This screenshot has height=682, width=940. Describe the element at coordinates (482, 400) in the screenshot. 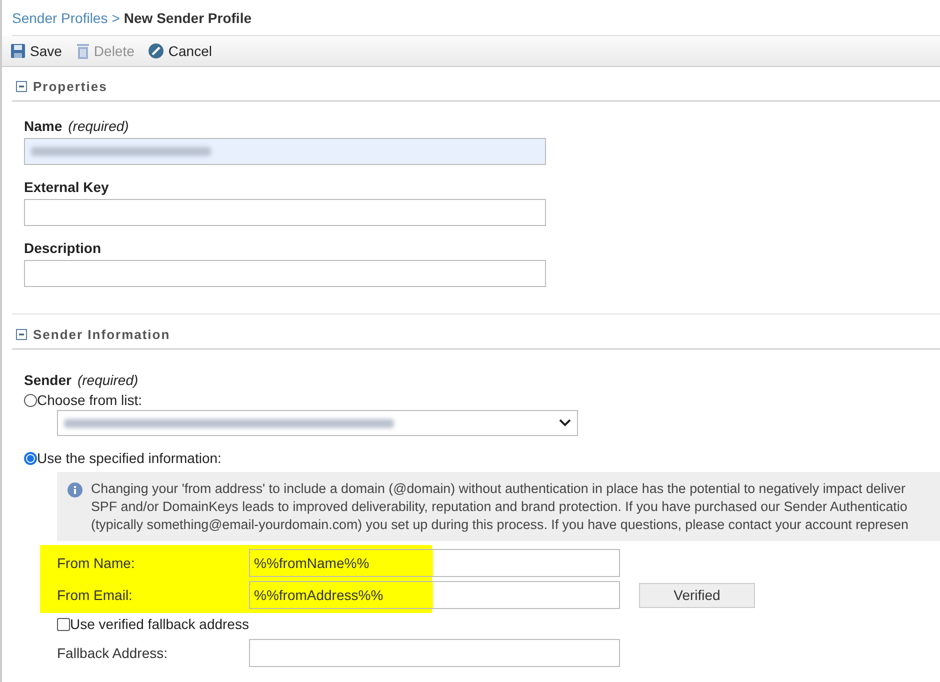

I see `radio-option: Choose from list:` at that location.